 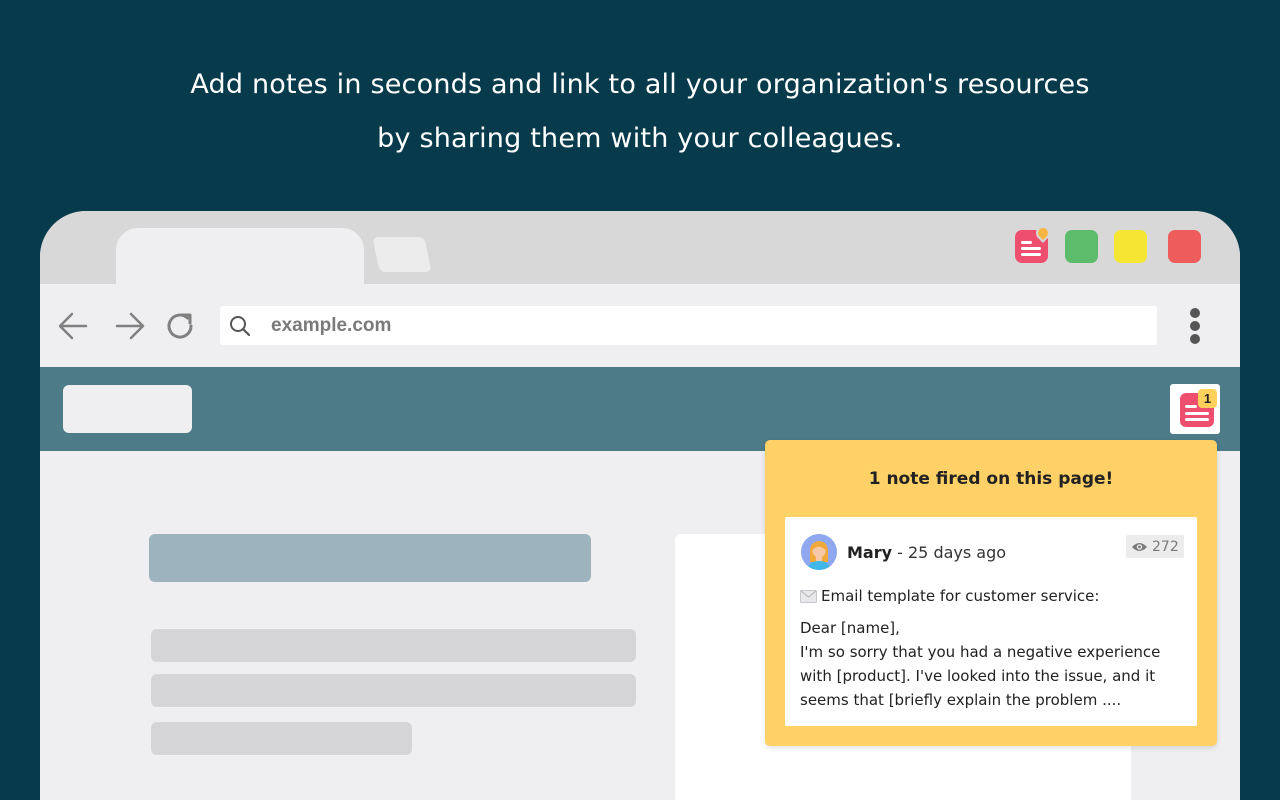 I want to click on note-author-line: Mary - 25 days ago, so click(x=926, y=552).